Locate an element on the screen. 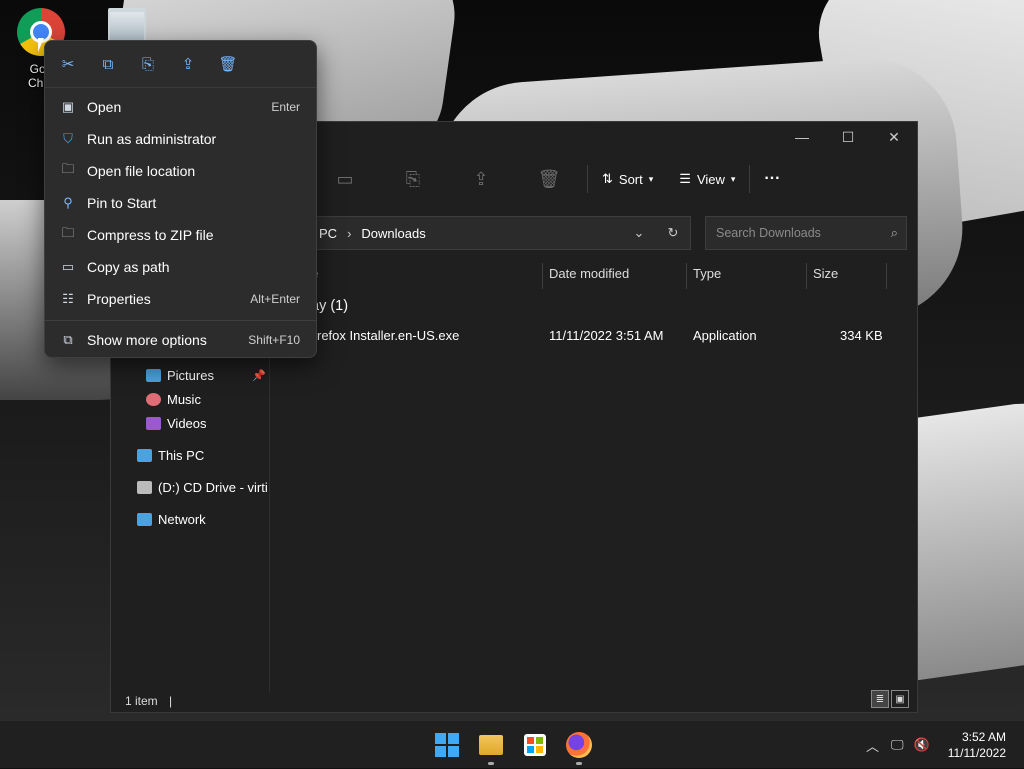 This screenshot has width=1024, height=769. sort-icon: ⇅ is located at coordinates (607, 178).